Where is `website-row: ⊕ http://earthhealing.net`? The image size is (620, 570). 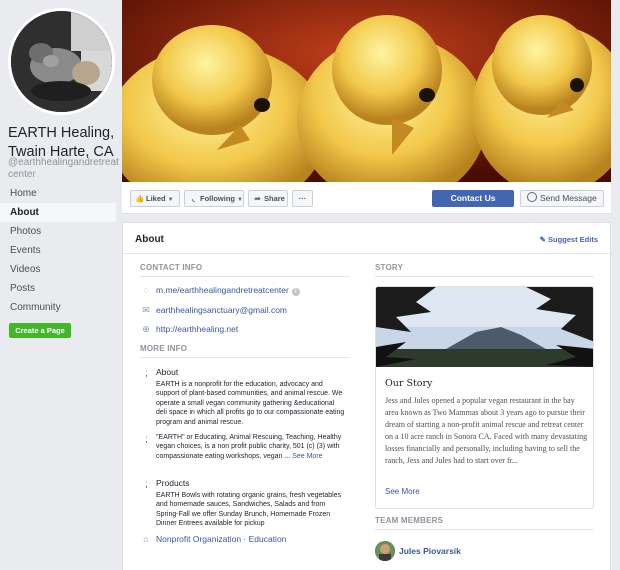
website-row: ⊕ http://earthhealing.net is located at coordinates (189, 329).